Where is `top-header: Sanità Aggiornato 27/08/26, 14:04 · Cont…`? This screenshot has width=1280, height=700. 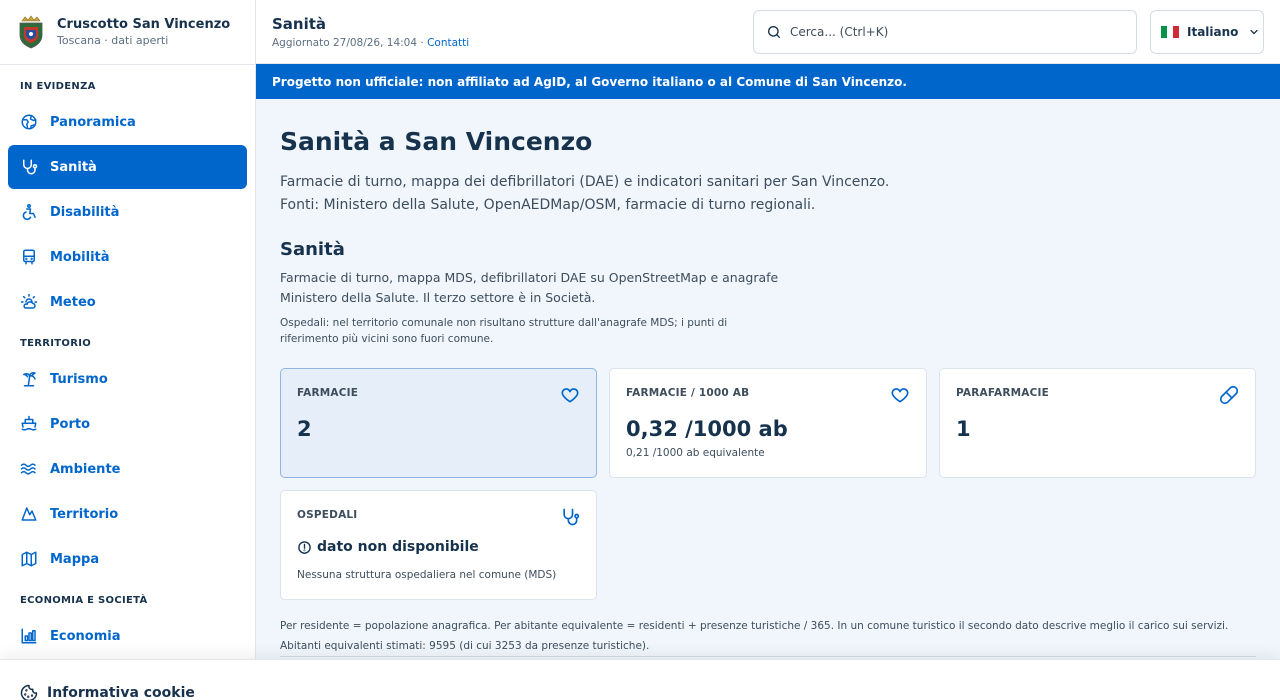 top-header: Sanità Aggiornato 27/08/26, 14:04 · Cont… is located at coordinates (768, 32).